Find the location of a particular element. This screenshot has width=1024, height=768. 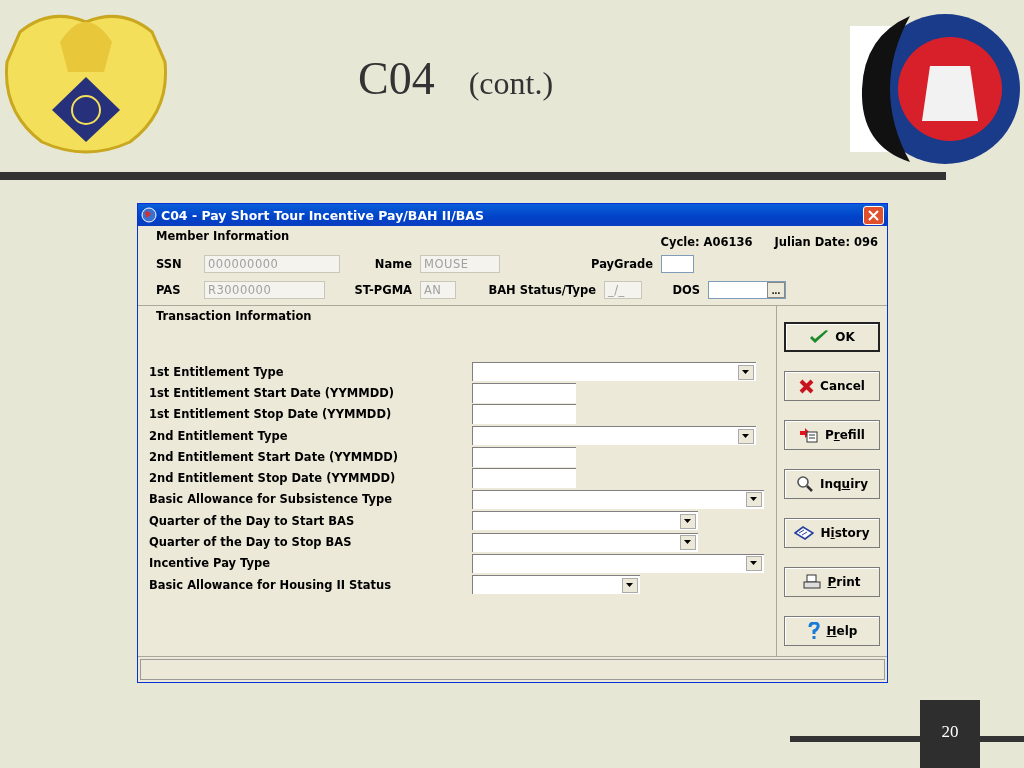

field-label: 2nd Entitlement Start Date (YYMMDD) is located at coordinates (274, 456).